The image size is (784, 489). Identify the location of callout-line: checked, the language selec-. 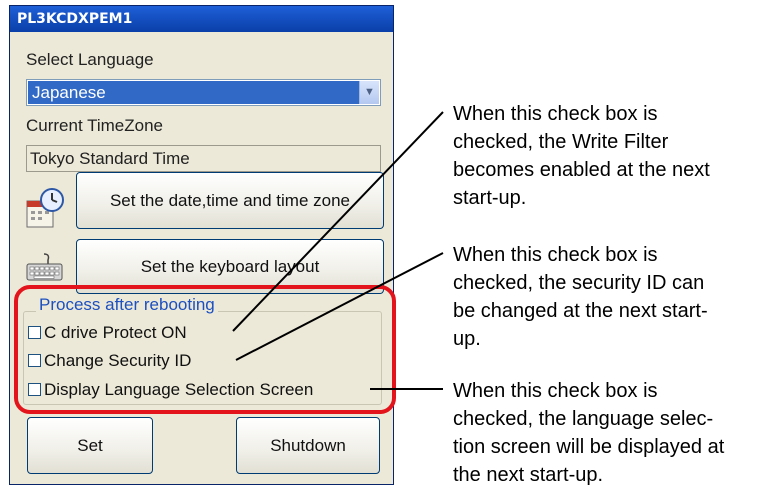
(583, 419).